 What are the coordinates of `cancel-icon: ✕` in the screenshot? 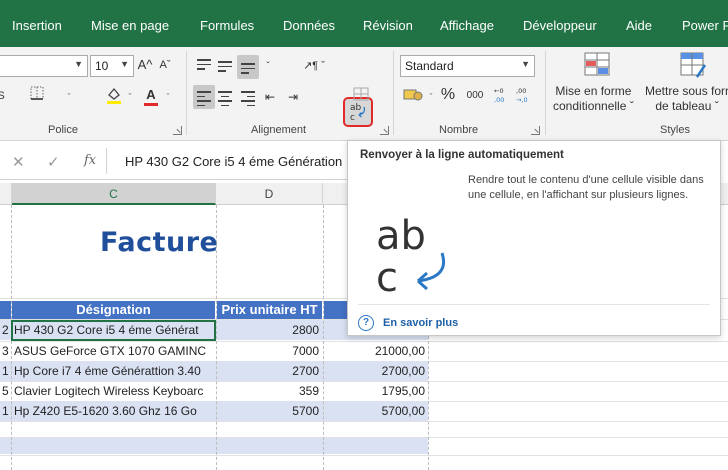 It's located at (18, 162).